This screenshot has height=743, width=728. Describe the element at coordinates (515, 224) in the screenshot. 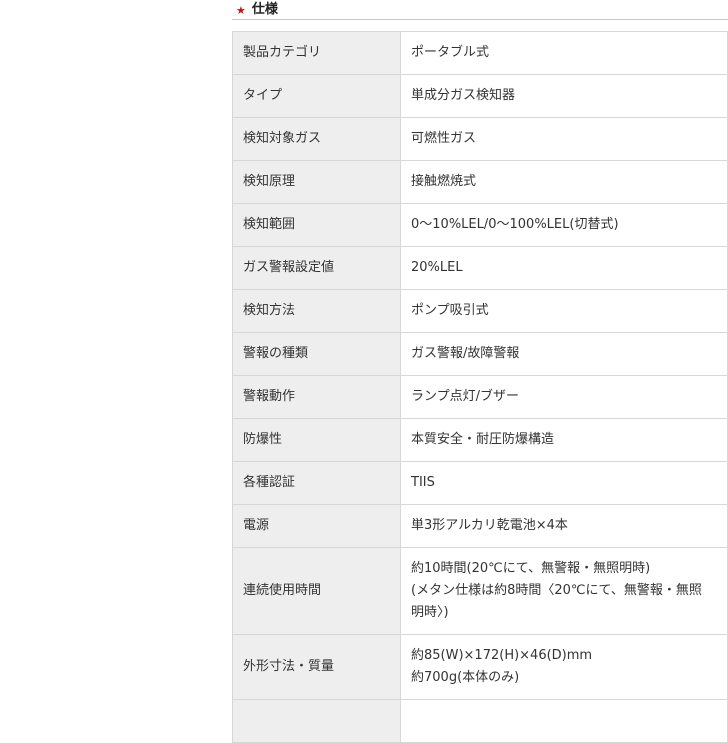

I see `spec-value-line: 0～10%LEL/0～100%LEL(切替式)` at that location.